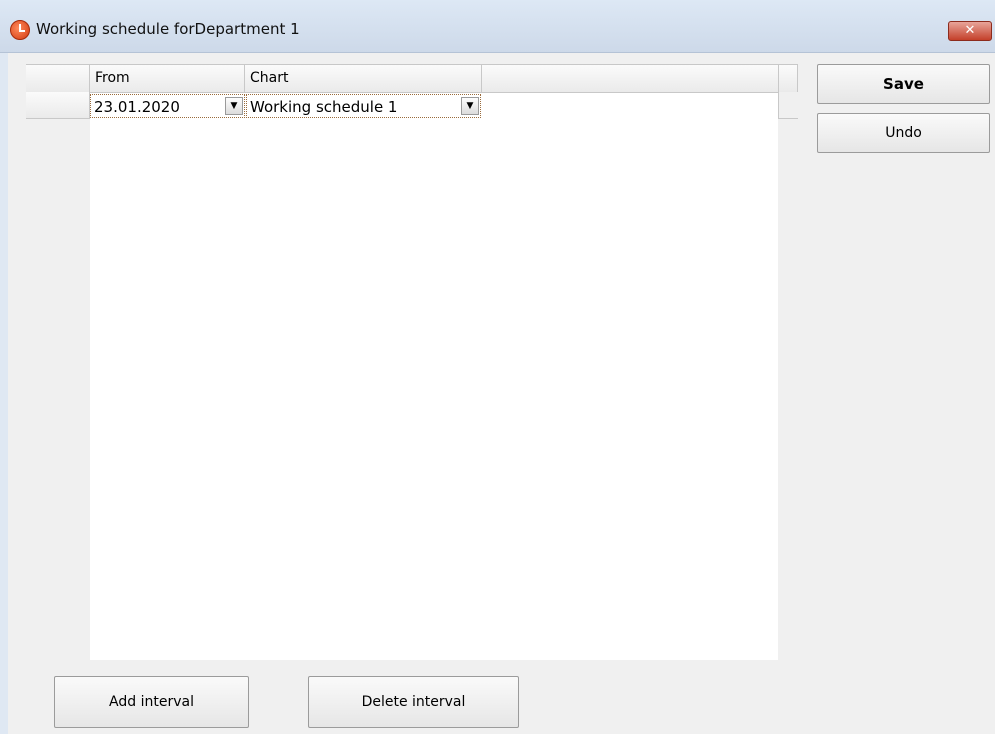  Describe the element at coordinates (413, 702) in the screenshot. I see `delete-interval-button: Delete interval` at that location.